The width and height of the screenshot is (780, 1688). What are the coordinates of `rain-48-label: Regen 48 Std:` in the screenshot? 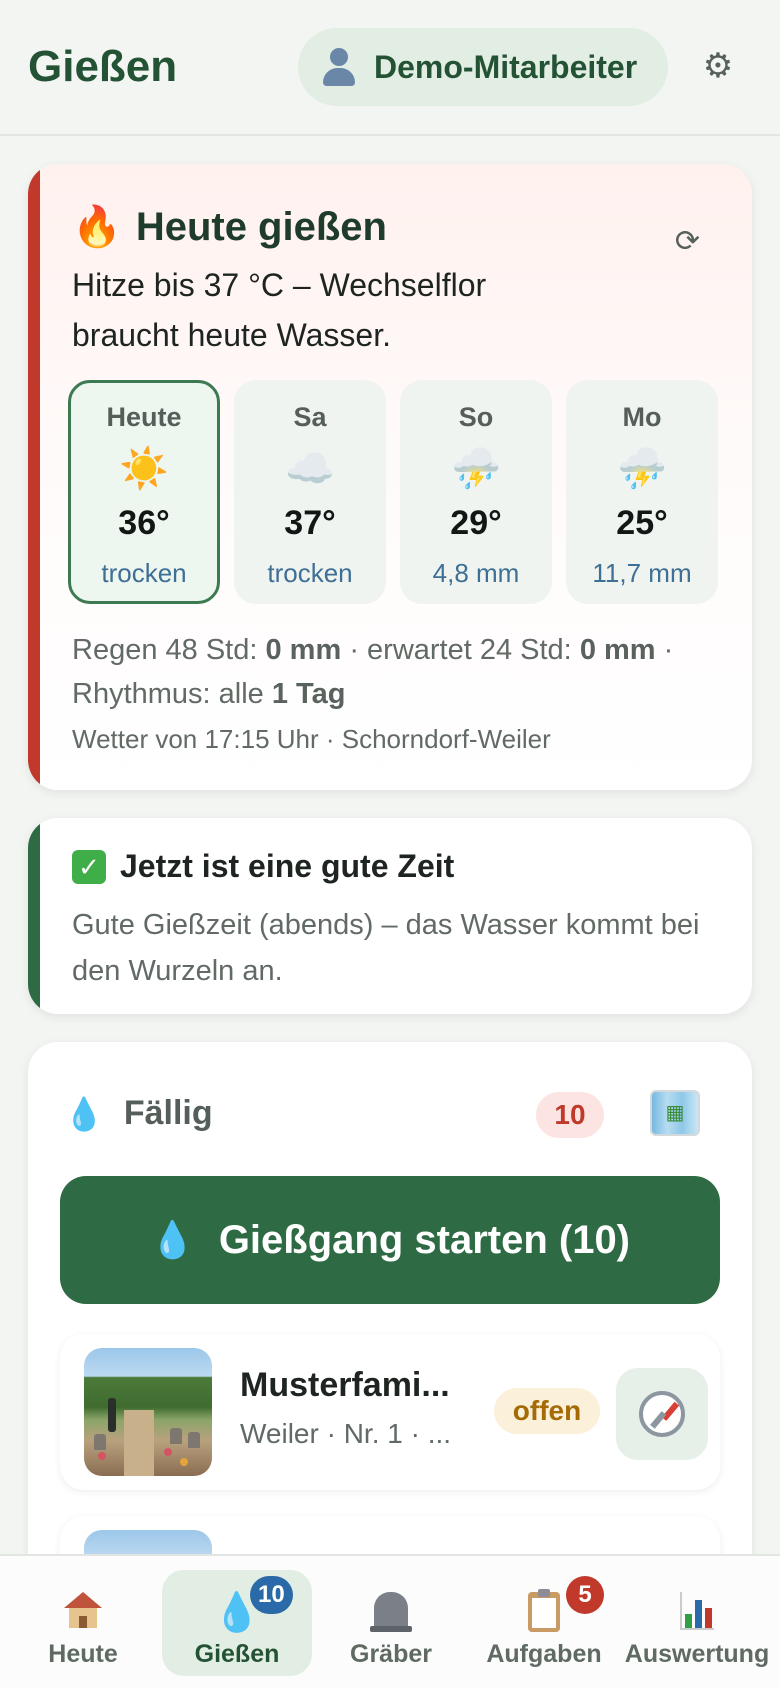 It's located at (165, 650).